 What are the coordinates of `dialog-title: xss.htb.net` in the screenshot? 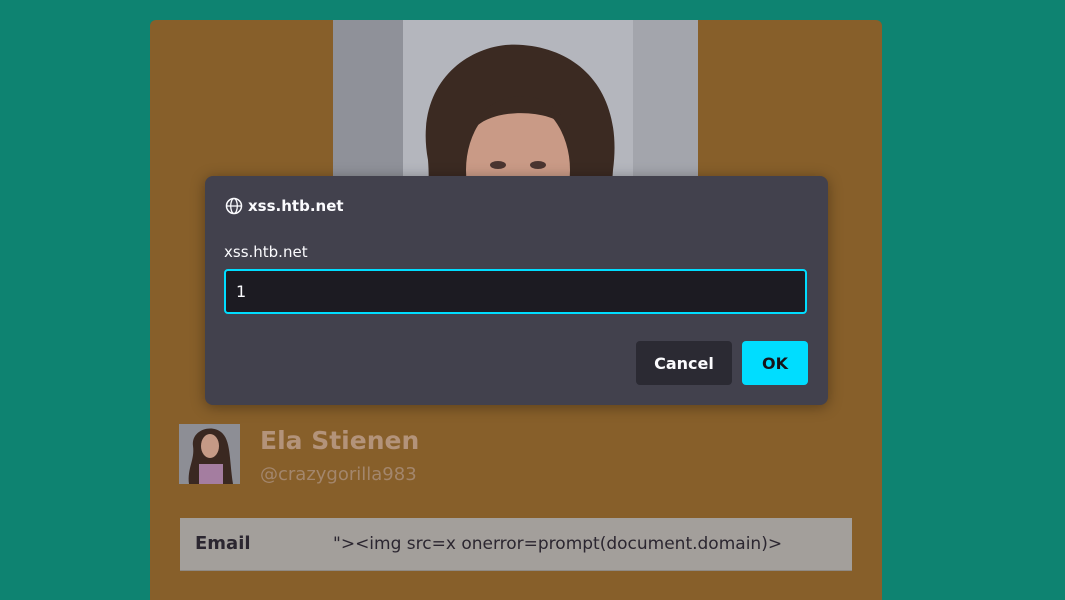 It's located at (284, 206).